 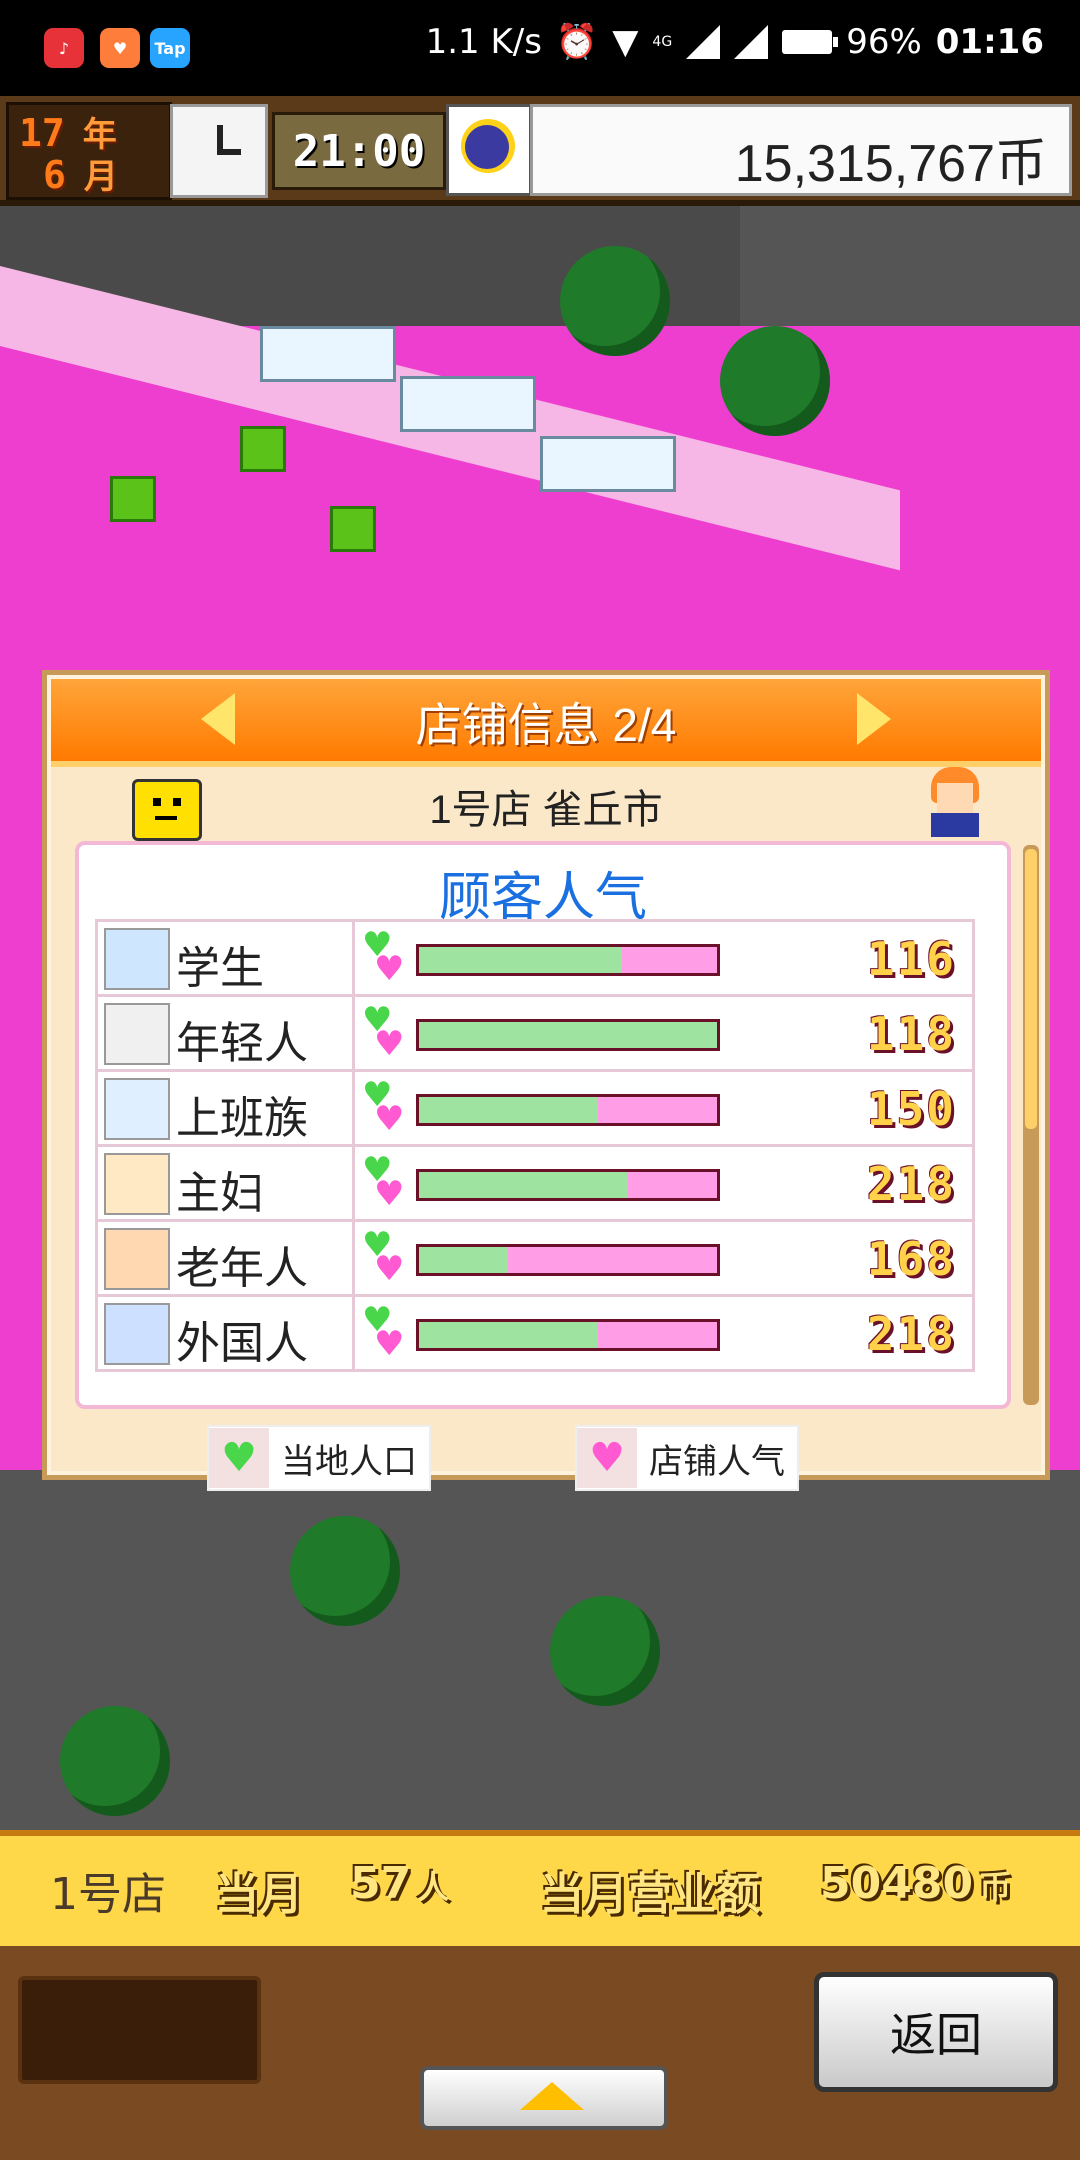 I want to click on dialog-title: 店铺信息 2/4, so click(x=546, y=725).